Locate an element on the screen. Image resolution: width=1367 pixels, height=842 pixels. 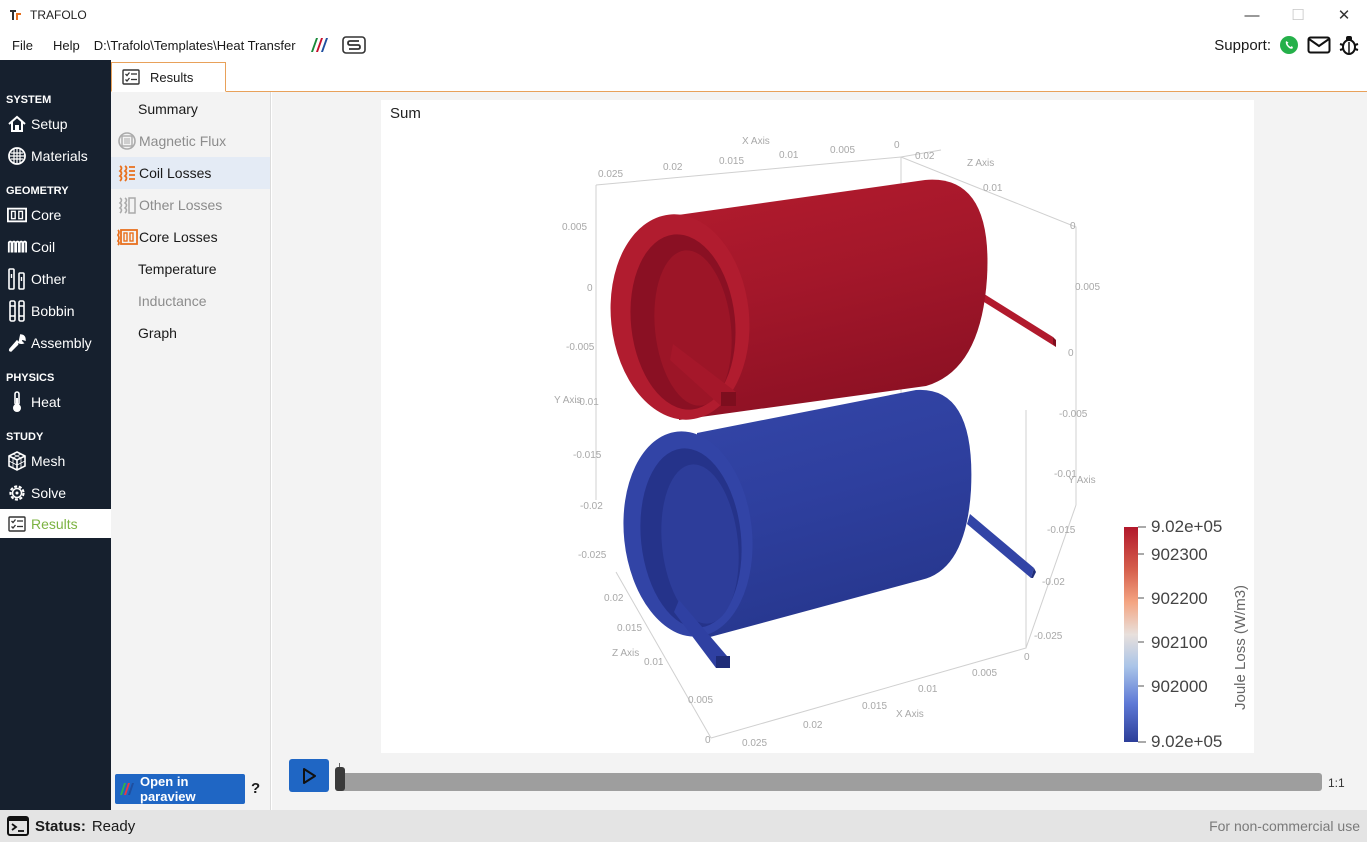
colorbar-tick: 902100 is located at coordinates (1179, 642).